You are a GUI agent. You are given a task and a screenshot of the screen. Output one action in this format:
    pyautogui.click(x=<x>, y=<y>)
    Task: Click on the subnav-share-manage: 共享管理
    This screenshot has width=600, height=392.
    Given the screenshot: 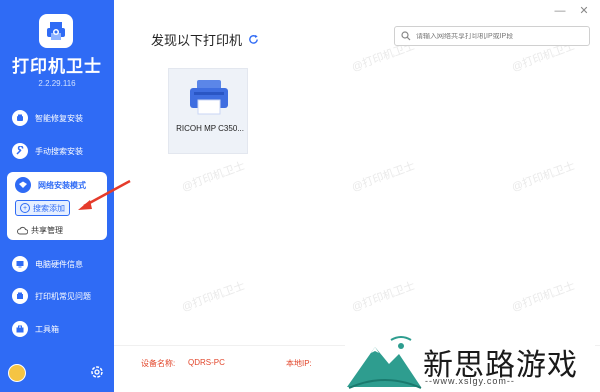 What is the action you would take?
    pyautogui.click(x=40, y=230)
    